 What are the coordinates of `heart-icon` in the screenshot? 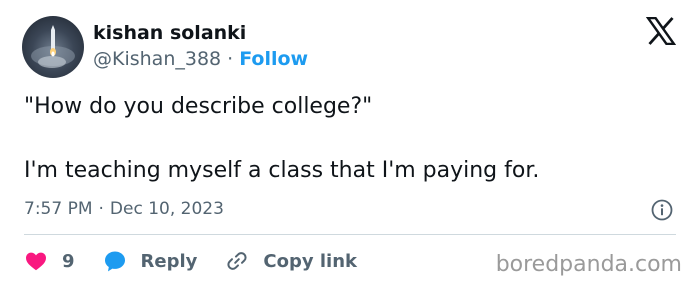 It's located at (36, 261).